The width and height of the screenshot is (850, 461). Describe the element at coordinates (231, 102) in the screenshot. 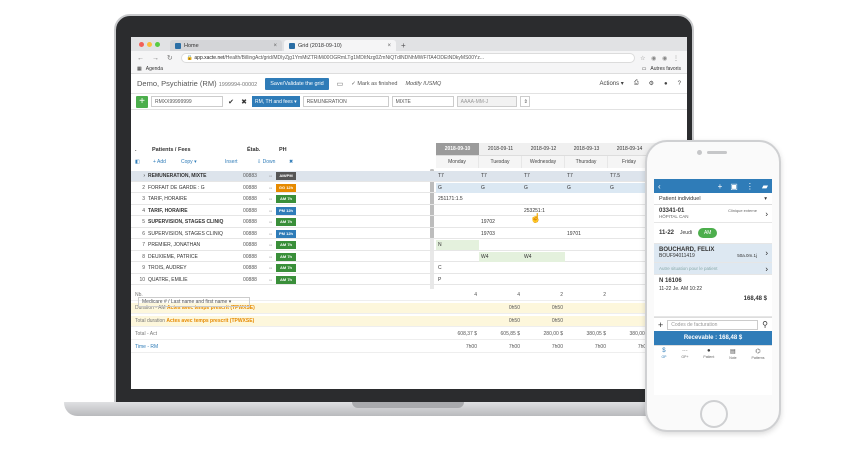

I see `check-icon: ✔` at that location.